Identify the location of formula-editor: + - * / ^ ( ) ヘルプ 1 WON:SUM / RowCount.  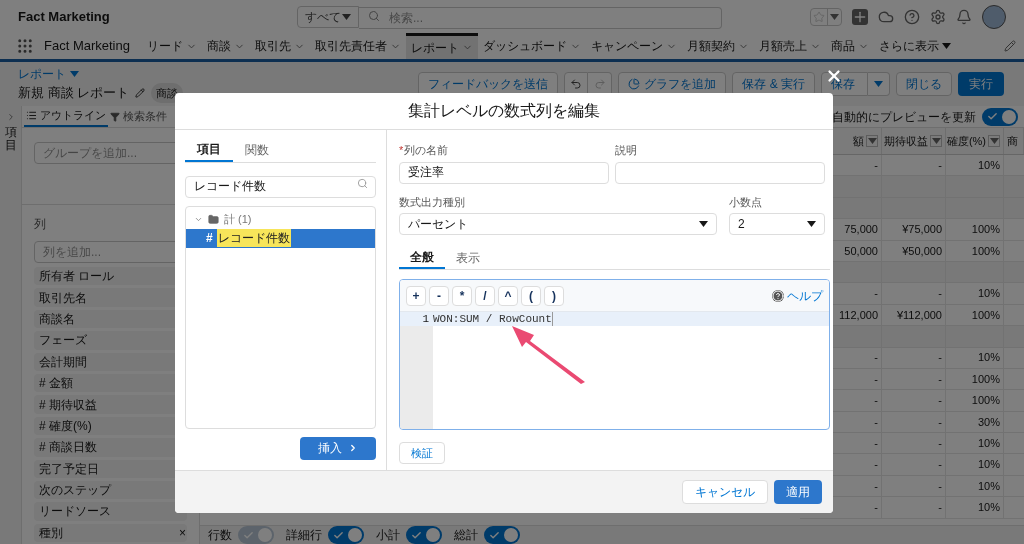
(614, 354).